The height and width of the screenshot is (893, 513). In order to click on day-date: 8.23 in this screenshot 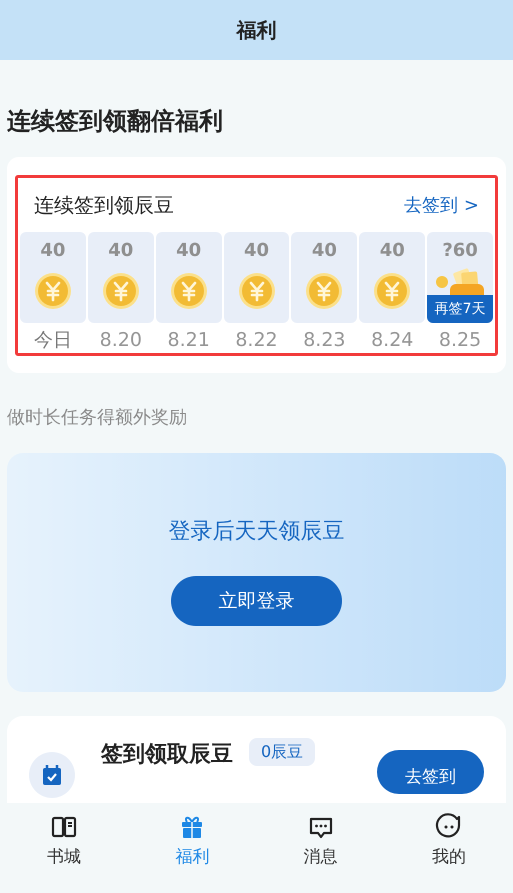, I will do `click(324, 340)`.